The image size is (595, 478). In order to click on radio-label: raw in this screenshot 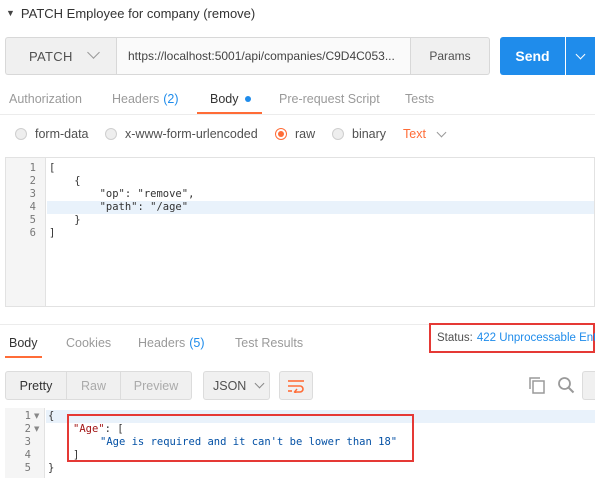, I will do `click(305, 134)`.